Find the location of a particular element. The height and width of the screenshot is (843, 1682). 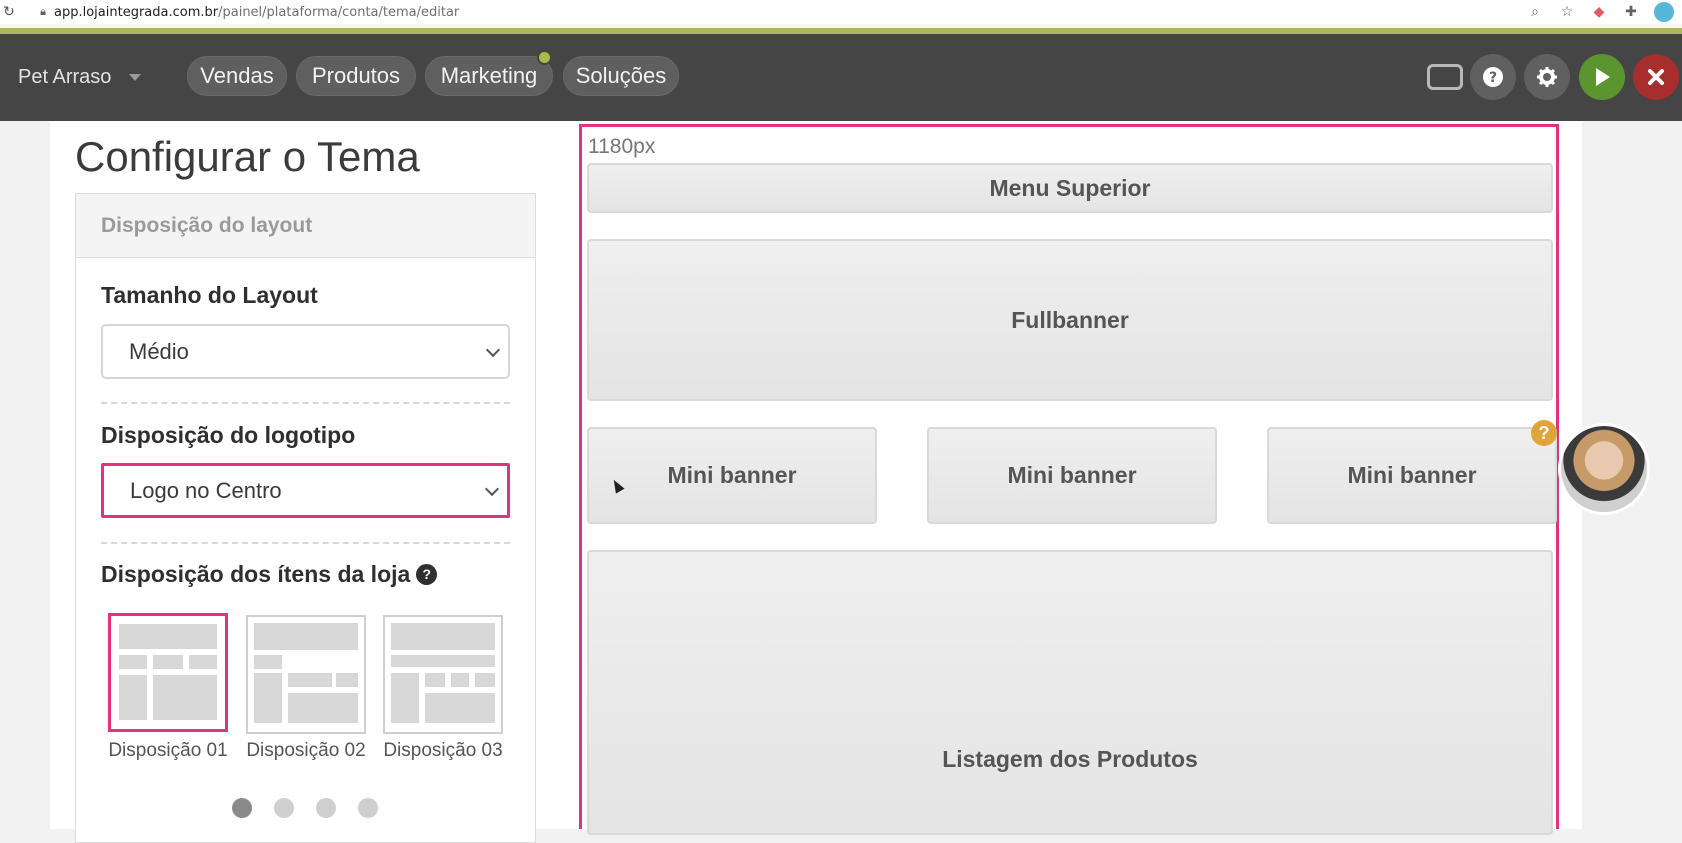

page-title: Configurar o Tema is located at coordinates (247, 156).